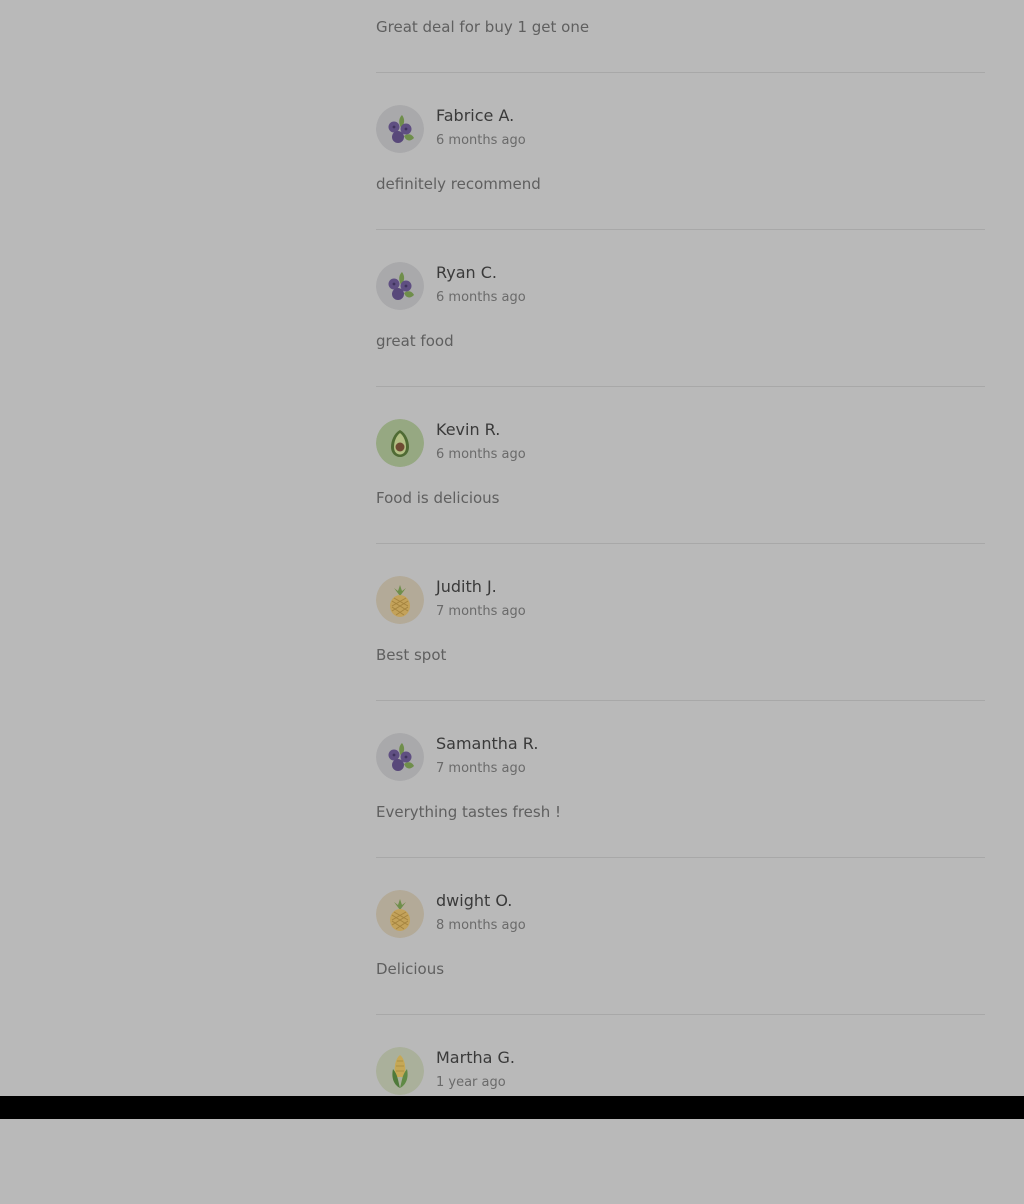  I want to click on reviewer-name: Martha G., so click(475, 1057).